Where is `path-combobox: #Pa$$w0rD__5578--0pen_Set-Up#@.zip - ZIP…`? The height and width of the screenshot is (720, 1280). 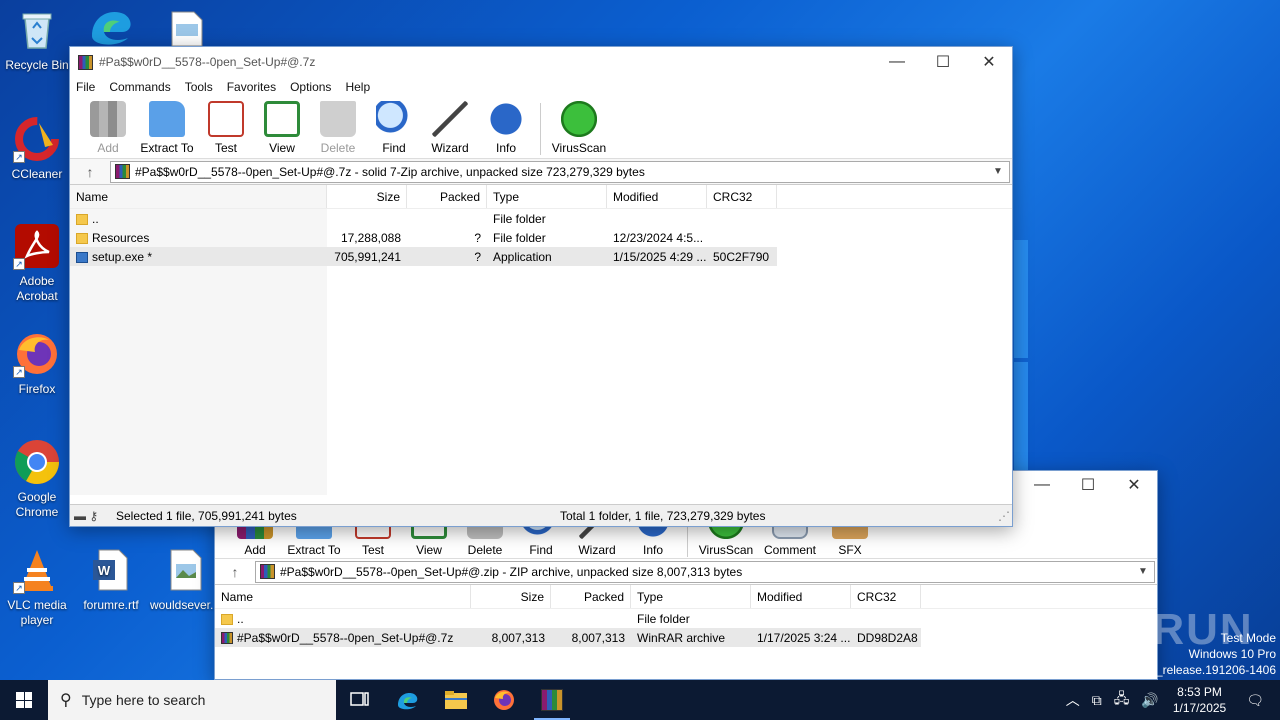 path-combobox: #Pa$$w0rD__5578--0pen_Set-Up#@.zip - ZIP… is located at coordinates (705, 571).